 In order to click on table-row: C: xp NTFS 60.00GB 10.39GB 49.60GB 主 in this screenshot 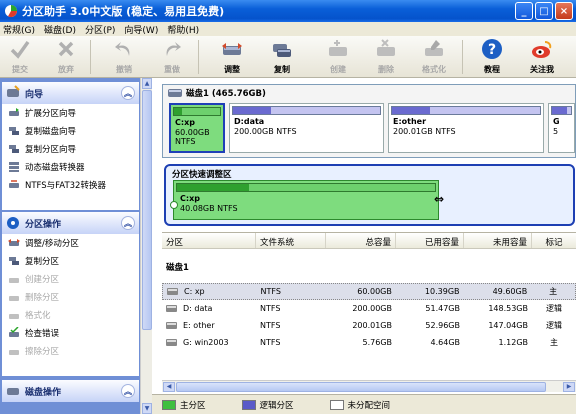, I will do `click(369, 291)`.